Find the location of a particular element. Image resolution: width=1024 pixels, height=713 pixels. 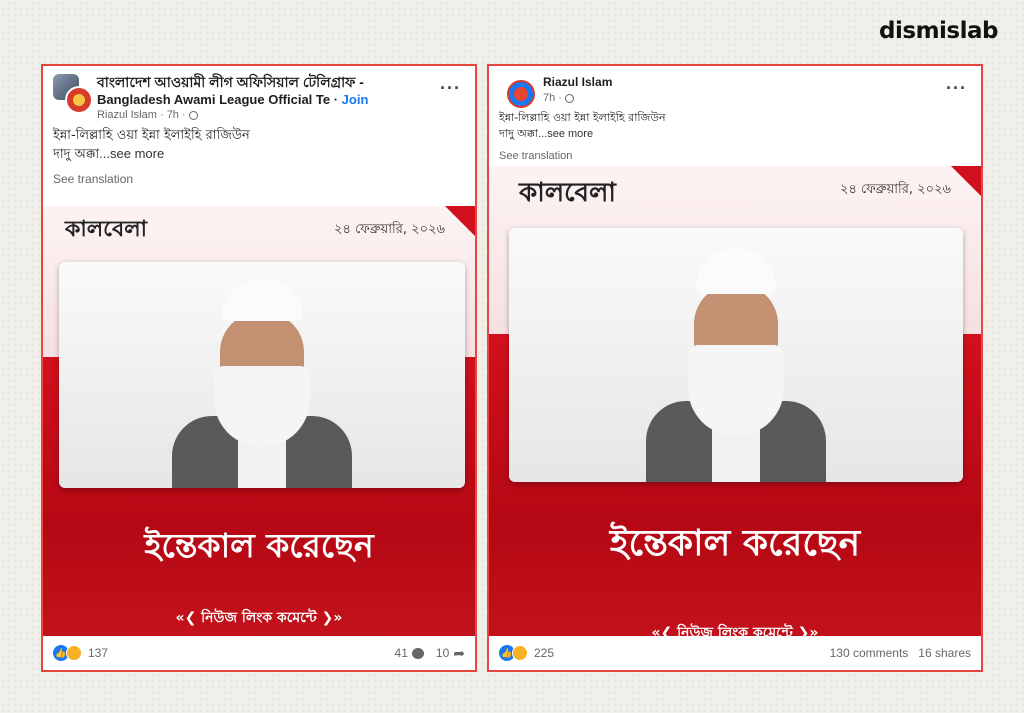

share-icon: ➦ is located at coordinates (459, 653).